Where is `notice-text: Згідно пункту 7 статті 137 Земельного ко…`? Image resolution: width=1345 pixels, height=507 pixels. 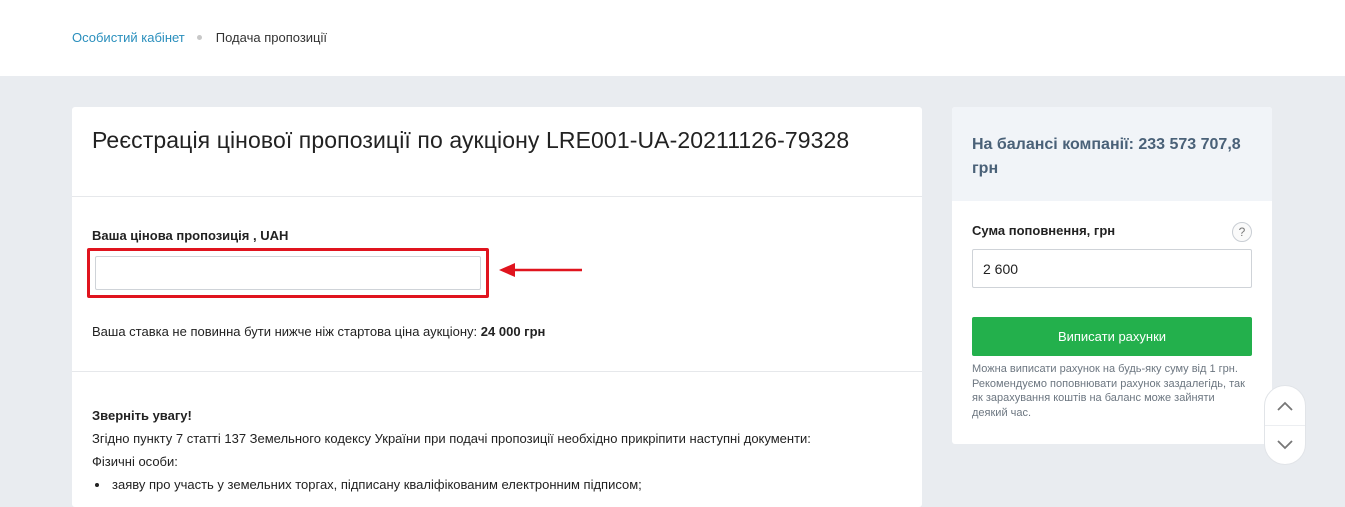 notice-text: Згідно пункту 7 статті 137 Земельного ко… is located at coordinates (451, 438).